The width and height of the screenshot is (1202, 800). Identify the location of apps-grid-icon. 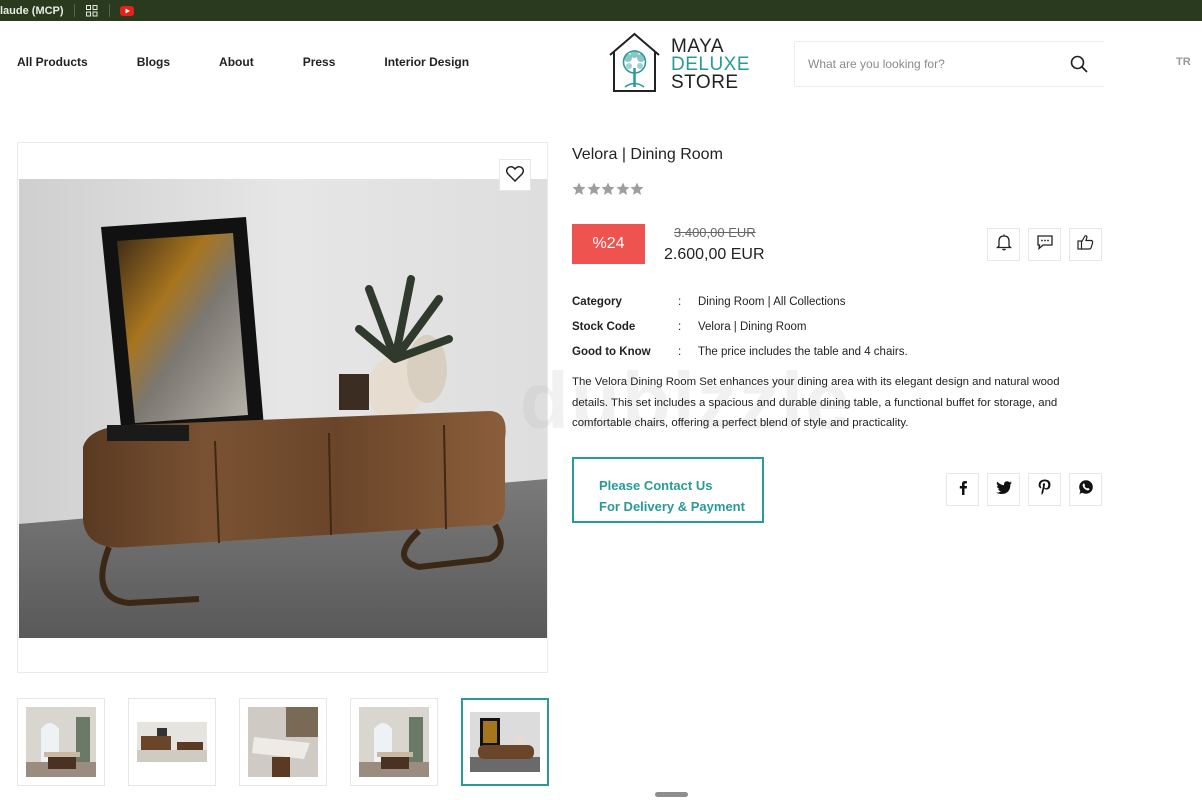
(92, 11).